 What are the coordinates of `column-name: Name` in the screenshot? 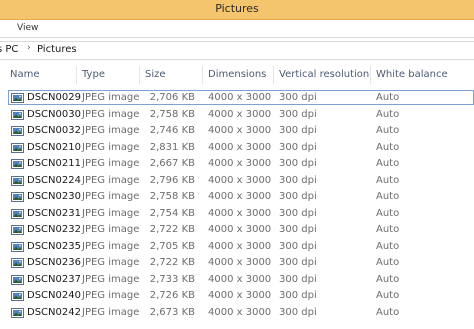 It's located at (25, 74).